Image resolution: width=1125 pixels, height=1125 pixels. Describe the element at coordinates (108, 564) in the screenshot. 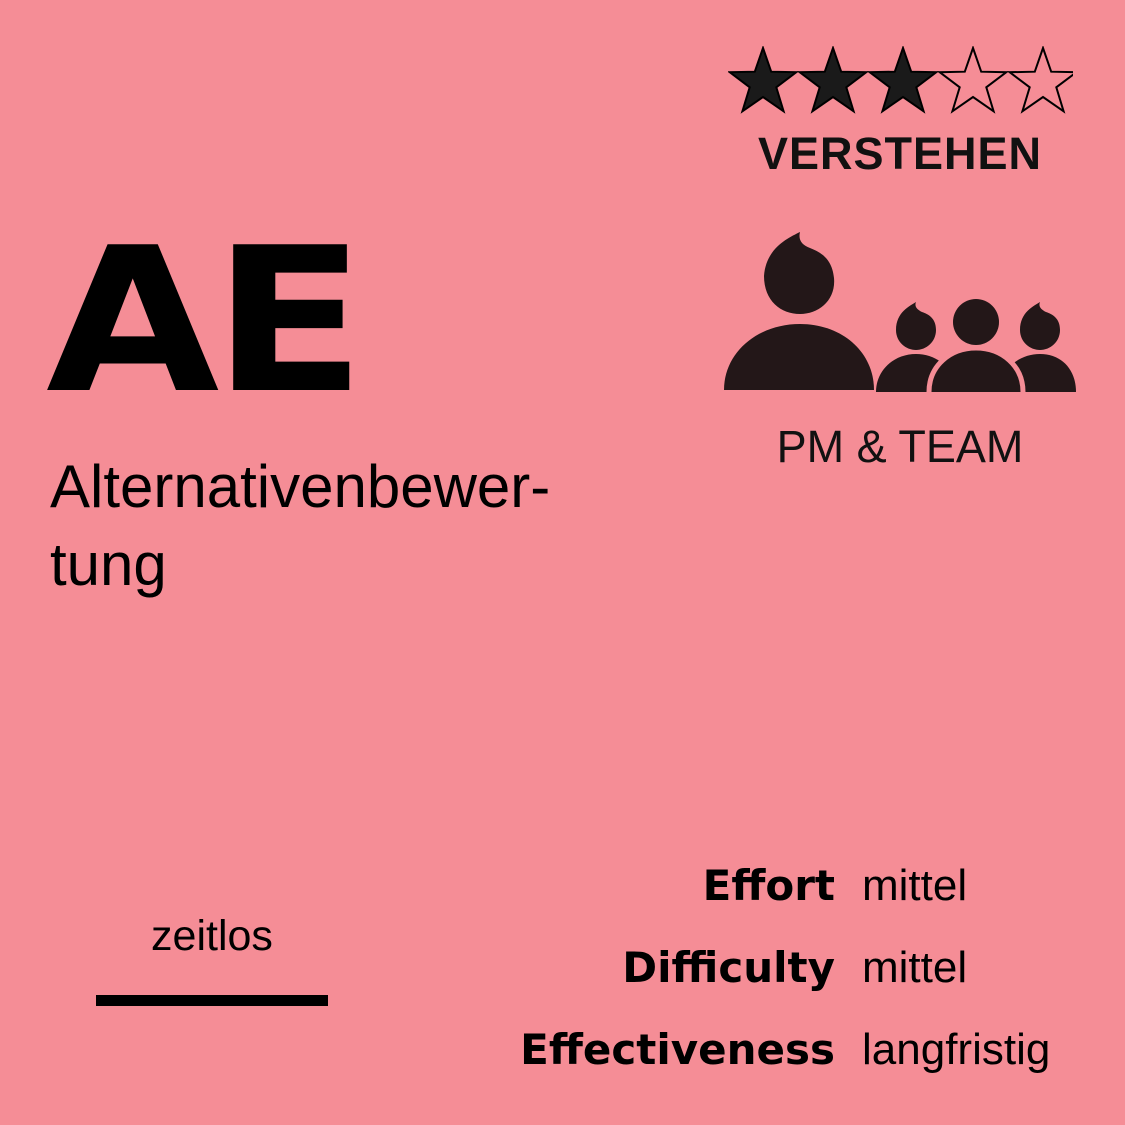

I see `method-name-line-2: tung` at that location.